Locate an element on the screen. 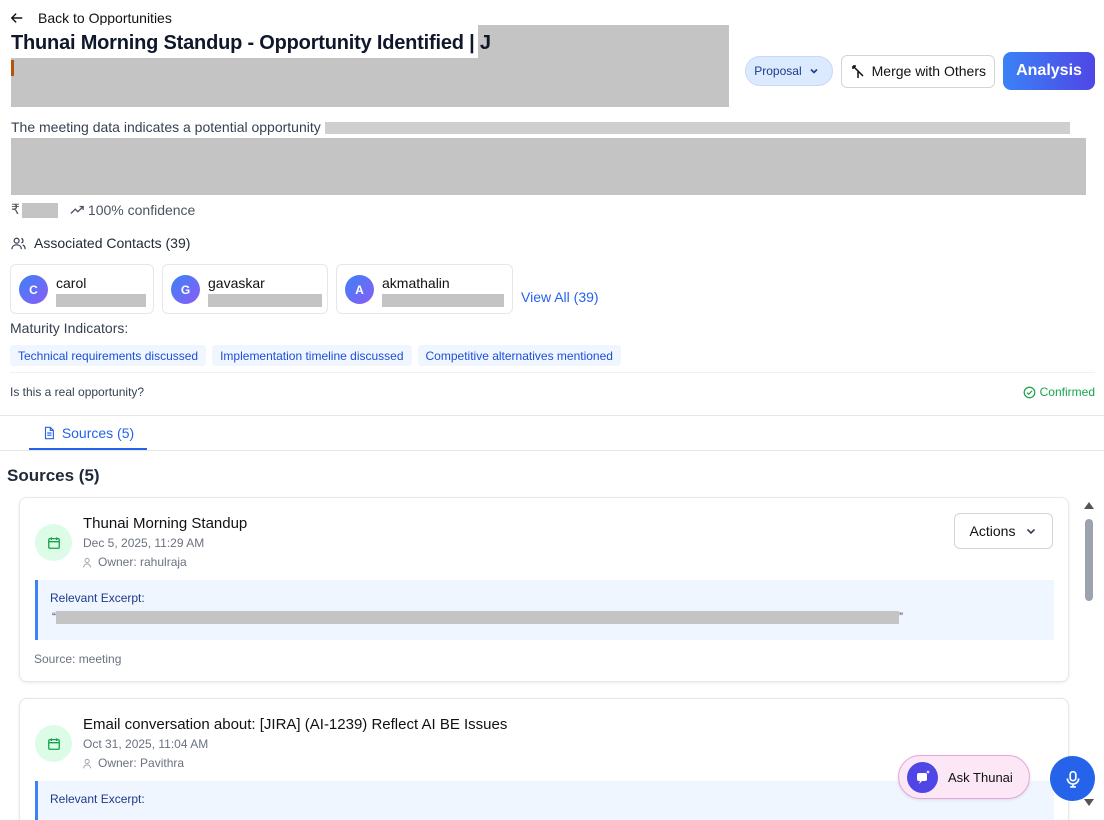 The width and height of the screenshot is (1104, 820). confidence-indicator: 100% confidence is located at coordinates (132, 210).